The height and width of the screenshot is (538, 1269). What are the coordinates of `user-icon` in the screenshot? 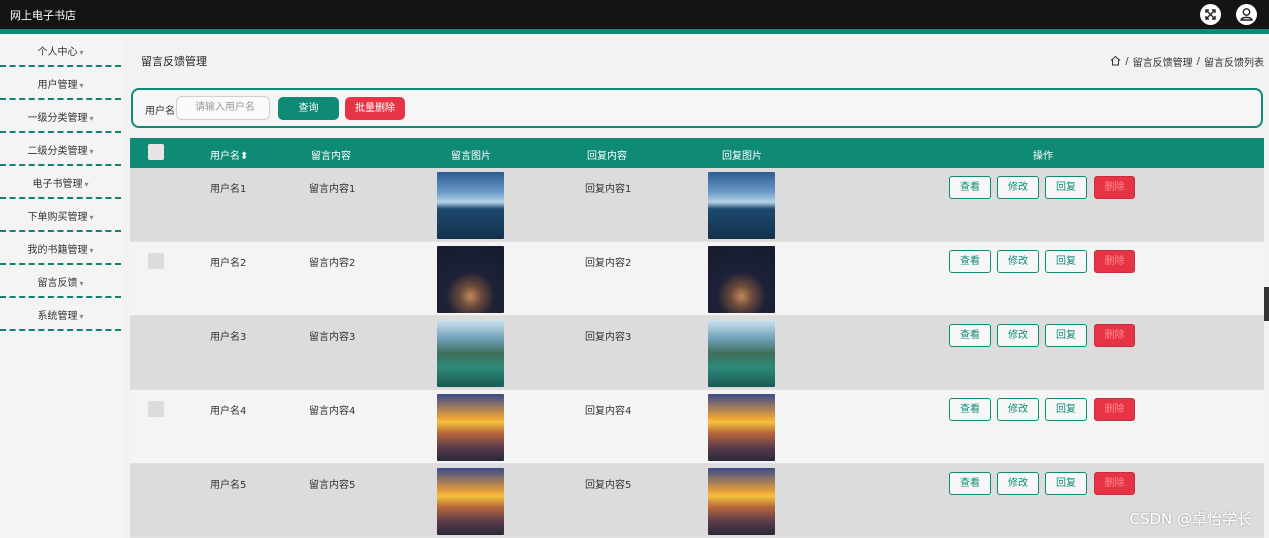 It's located at (1246, 14).